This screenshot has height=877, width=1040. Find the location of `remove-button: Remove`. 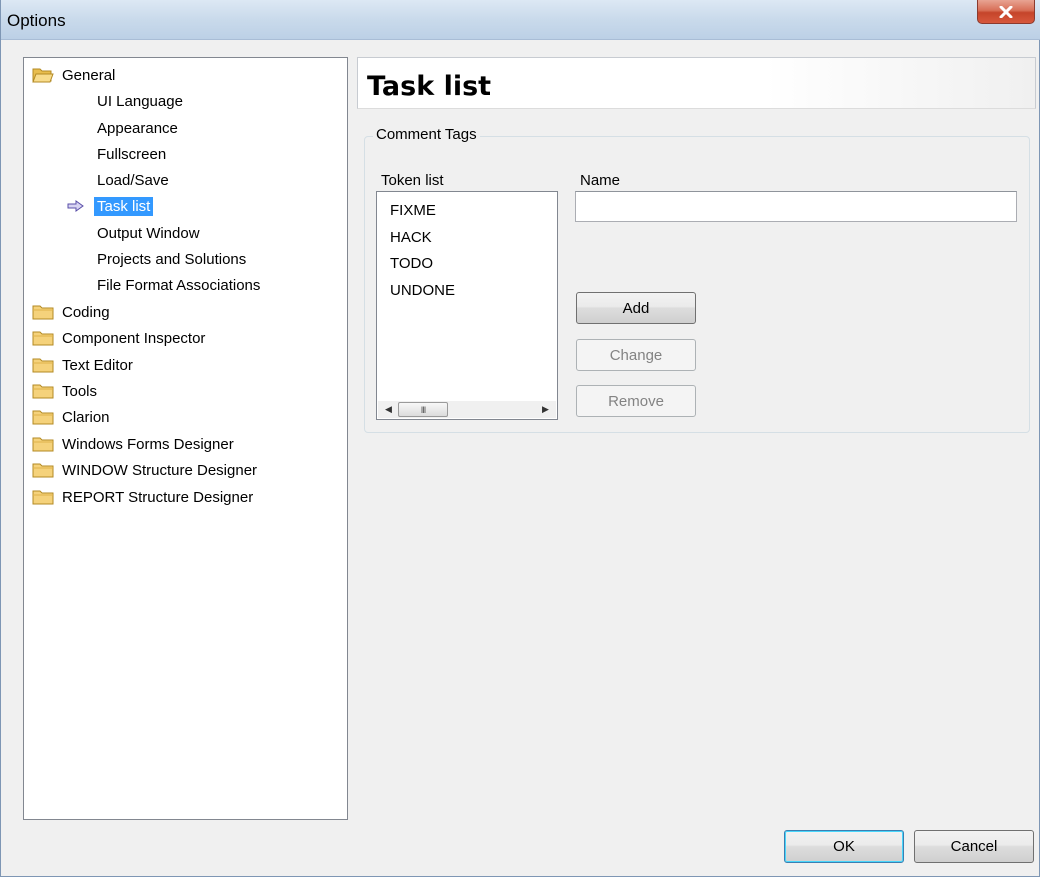

remove-button: Remove is located at coordinates (636, 401).